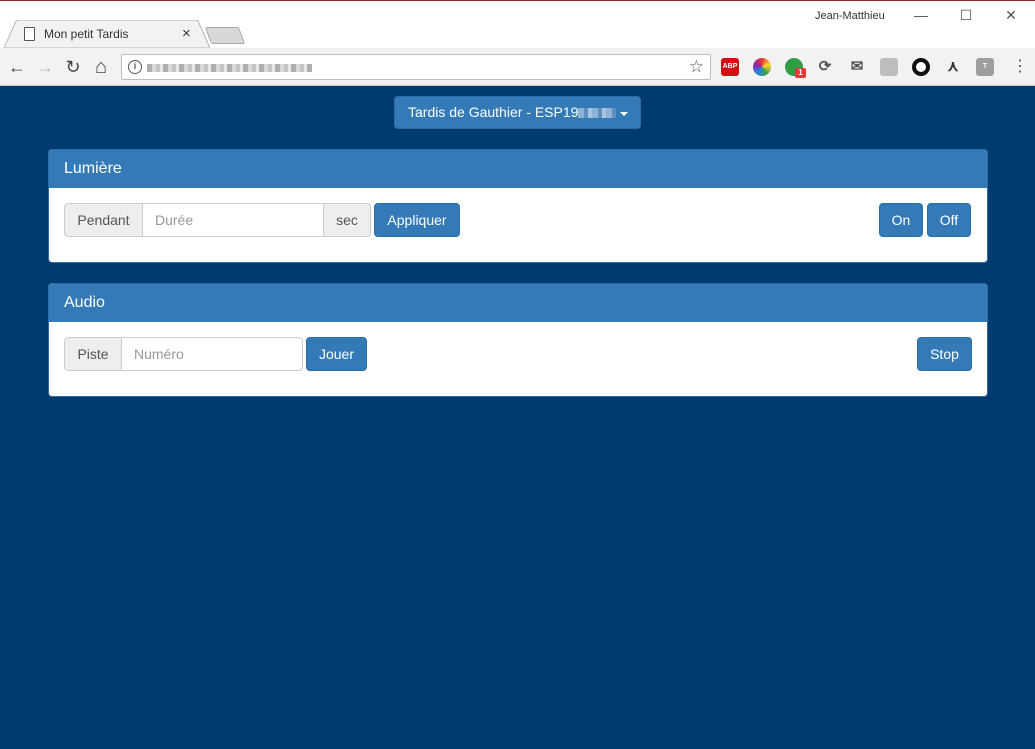 Image resolution: width=1035 pixels, height=749 pixels. Describe the element at coordinates (45, 67) in the screenshot. I see `forward-icon: →` at that location.